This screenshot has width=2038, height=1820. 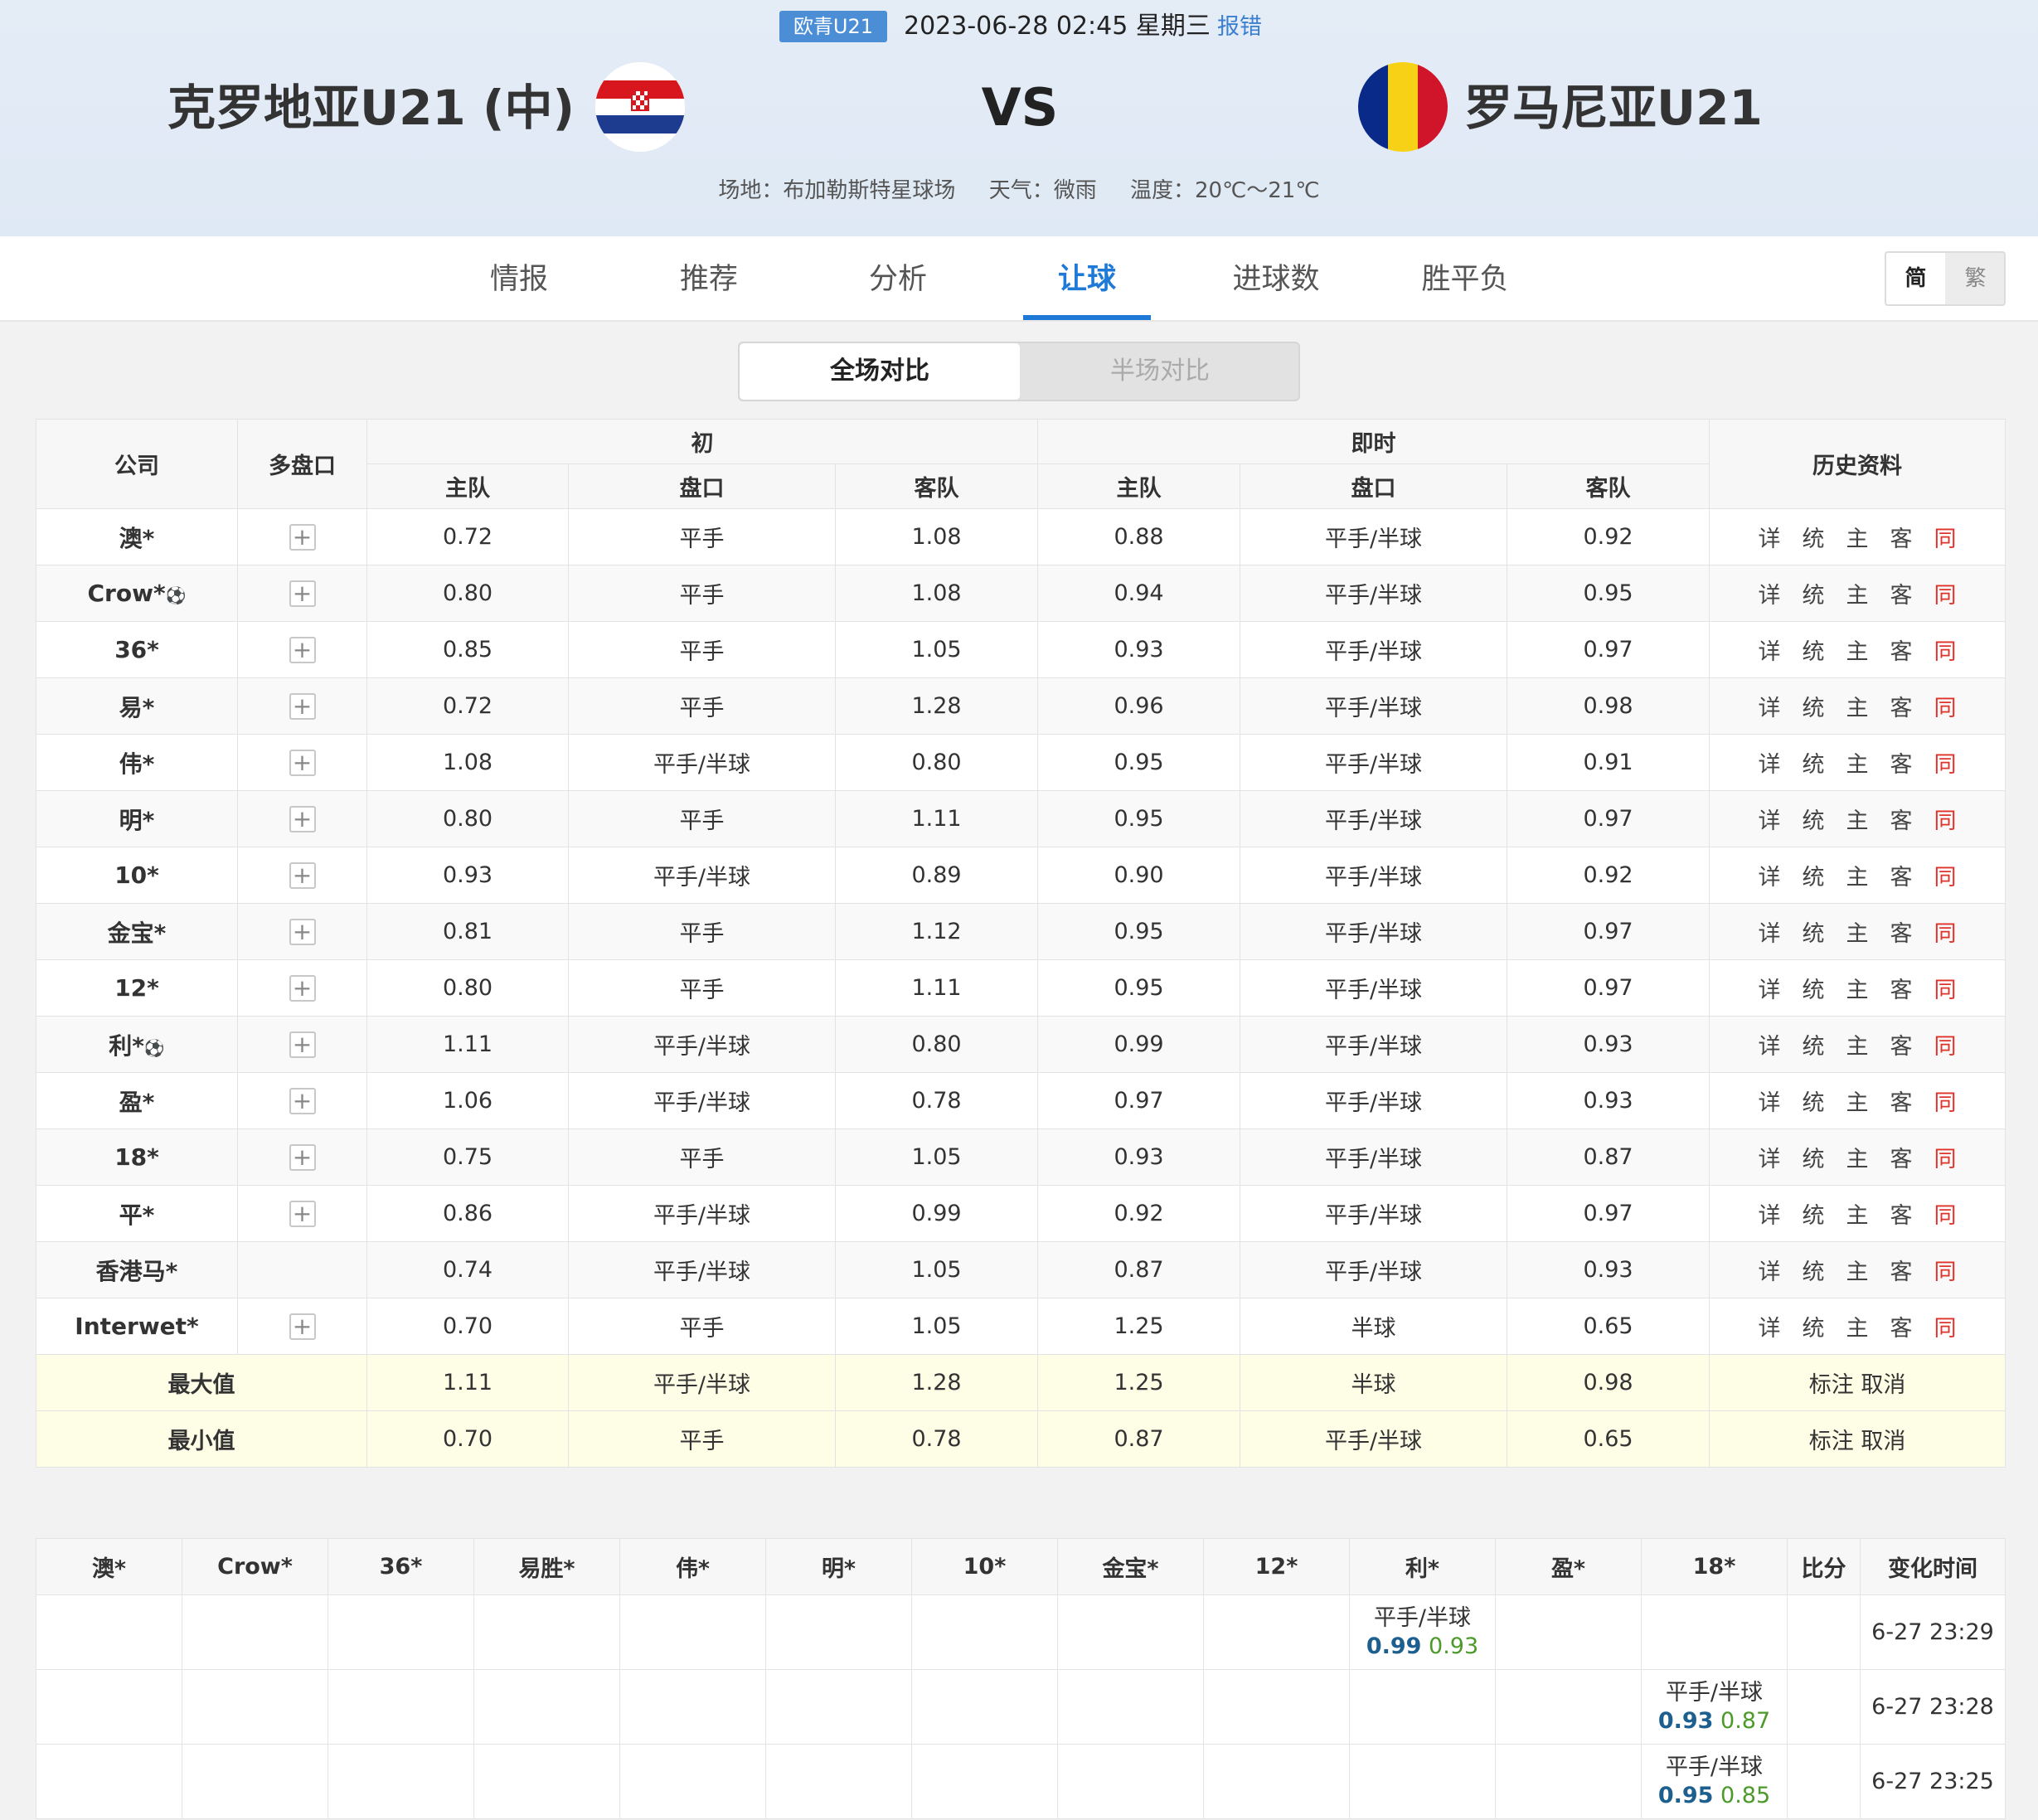 What do you see at coordinates (709, 278) in the screenshot?
I see `tab-recommend: 推荐` at bounding box center [709, 278].